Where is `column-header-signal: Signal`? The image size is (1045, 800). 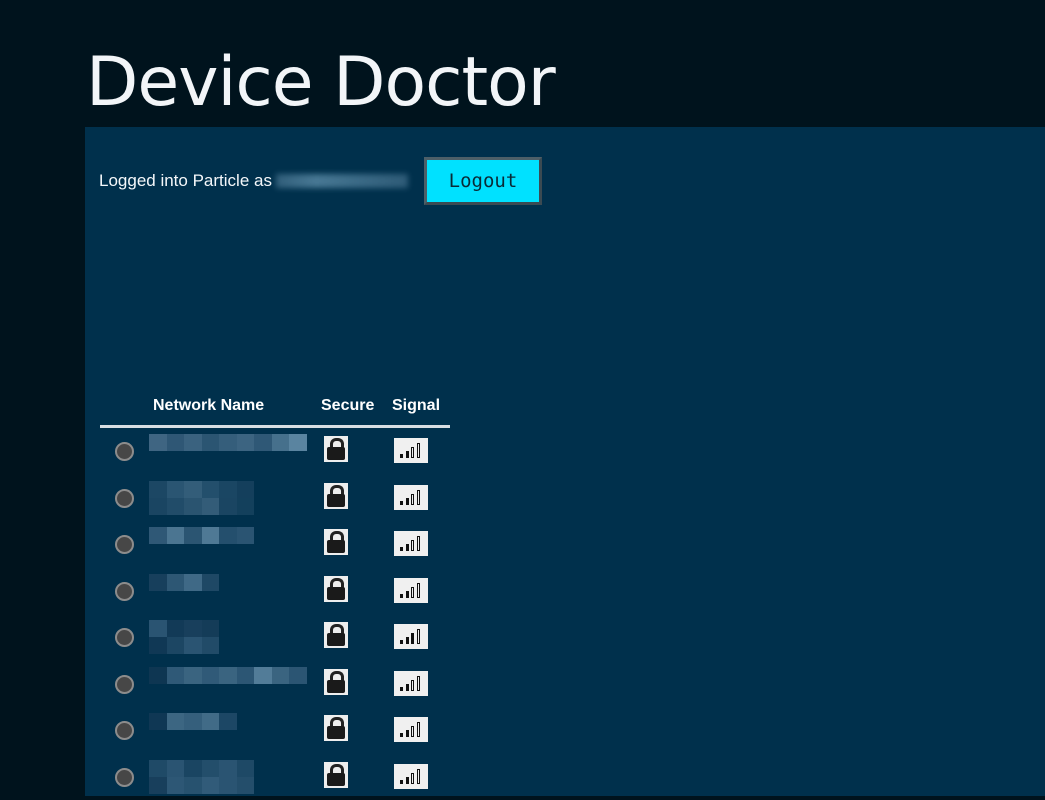 column-header-signal: Signal is located at coordinates (416, 406).